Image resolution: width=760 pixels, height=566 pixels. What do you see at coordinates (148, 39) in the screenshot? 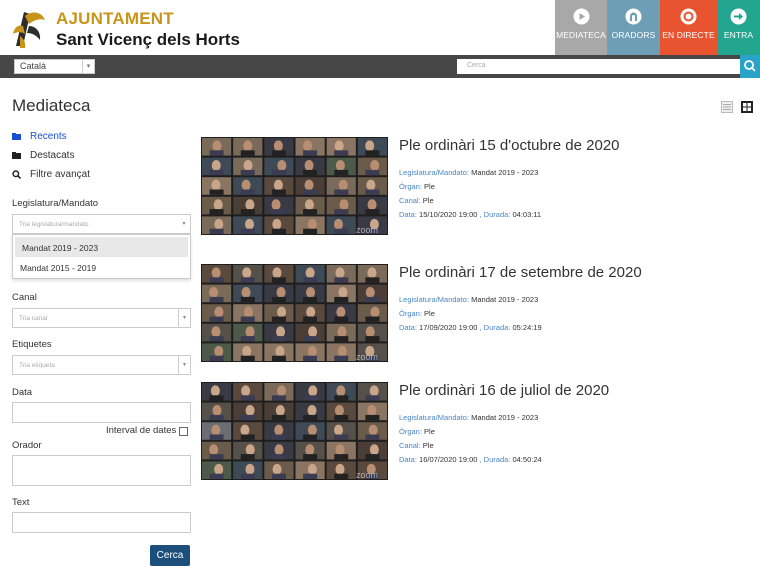
I see `brand-subtitle: Sant Vicenç dels Horts` at bounding box center [148, 39].